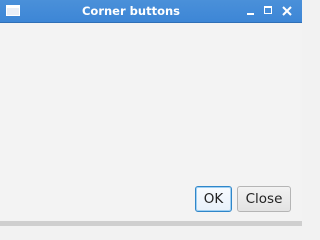 The height and width of the screenshot is (240, 320). I want to click on window-title: Corner buttons, so click(131, 11).